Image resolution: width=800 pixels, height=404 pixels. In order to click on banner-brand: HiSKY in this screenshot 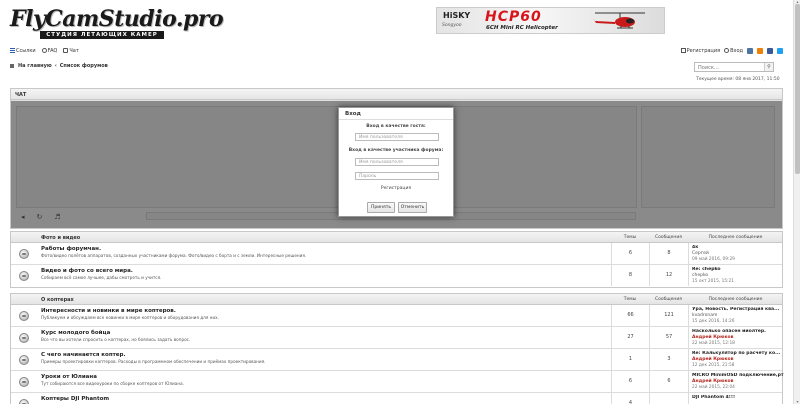, I will do `click(457, 15)`.